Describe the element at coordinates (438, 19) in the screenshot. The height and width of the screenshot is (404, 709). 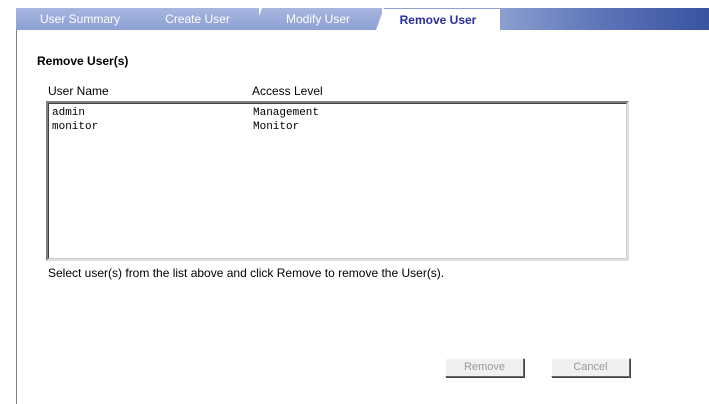
I see `tab-remove-user: Remove User` at that location.